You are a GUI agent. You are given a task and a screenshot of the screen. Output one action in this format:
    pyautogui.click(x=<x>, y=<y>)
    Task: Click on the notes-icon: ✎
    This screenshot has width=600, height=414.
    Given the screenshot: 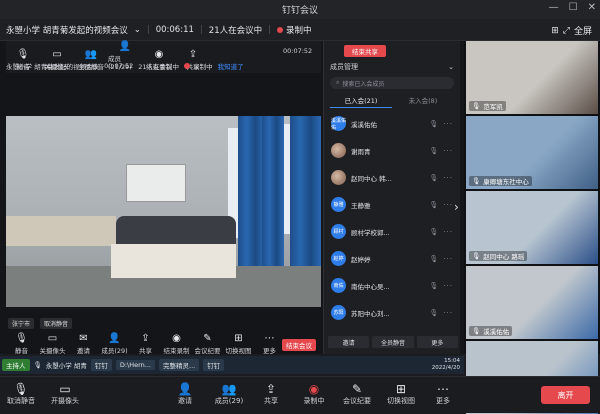 What is the action you would take?
    pyautogui.click(x=207, y=338)
    